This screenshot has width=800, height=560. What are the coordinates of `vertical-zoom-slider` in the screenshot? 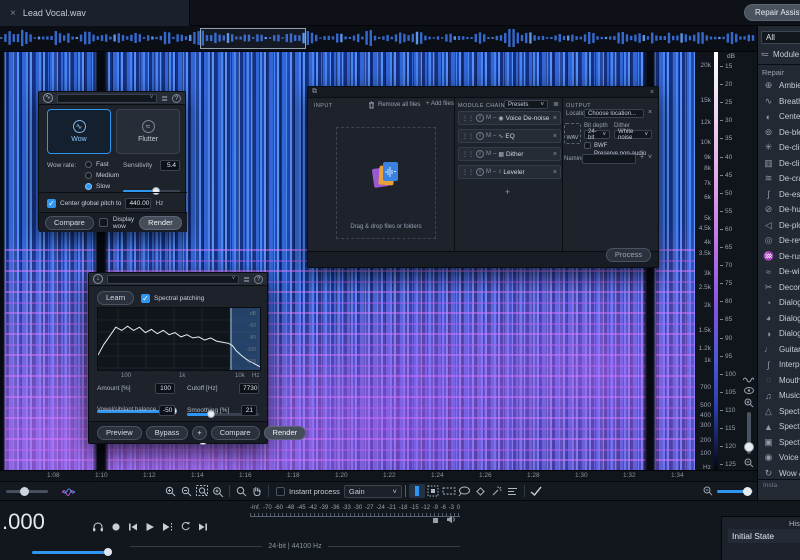 It's located at (748, 433).